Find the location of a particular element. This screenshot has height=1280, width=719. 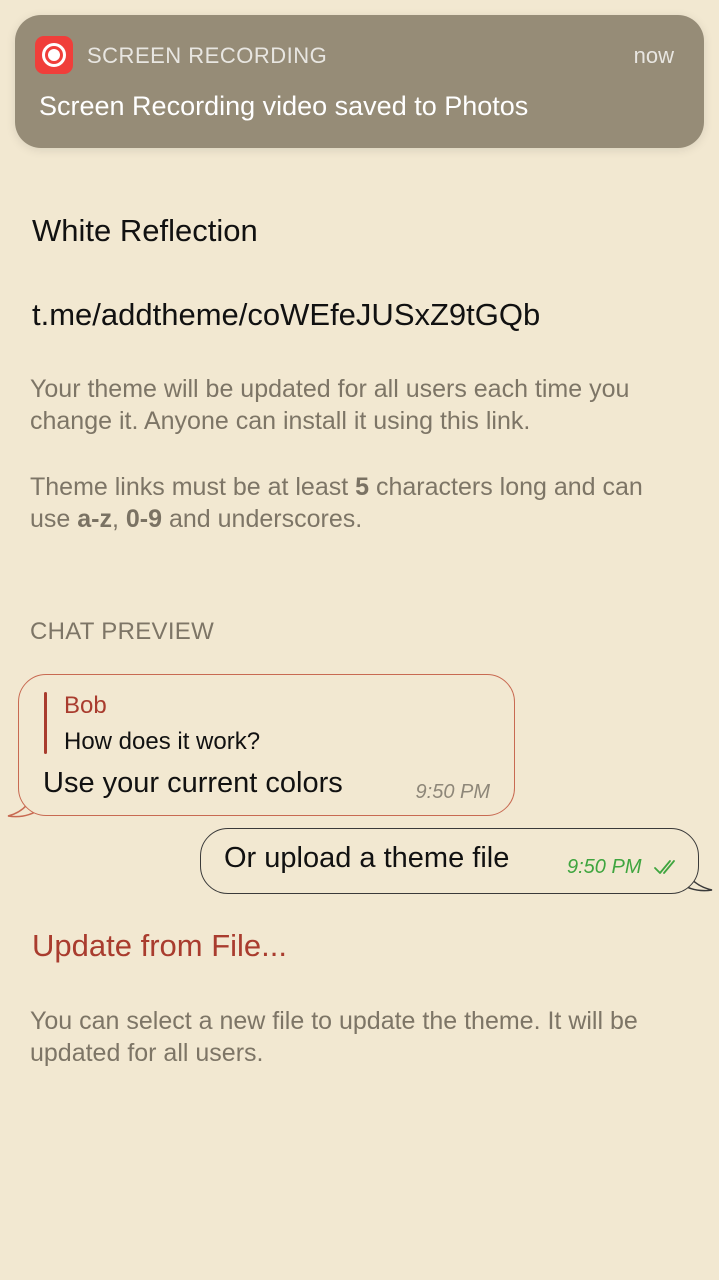

theme-link: t.me/addtheme/coWEfeJUSxZ9tGQb is located at coordinates (286, 315).